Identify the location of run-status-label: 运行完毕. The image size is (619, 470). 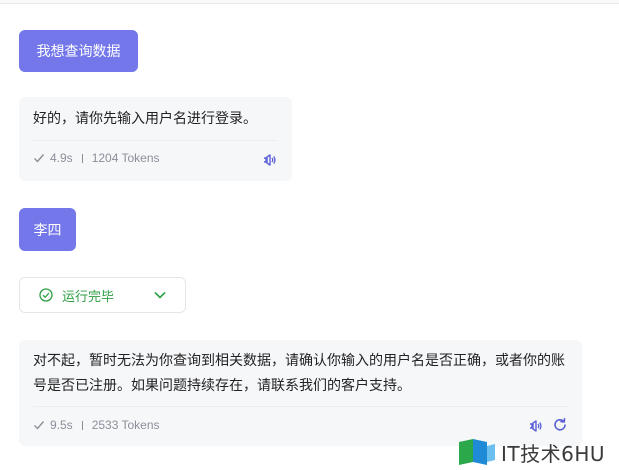
(88, 296).